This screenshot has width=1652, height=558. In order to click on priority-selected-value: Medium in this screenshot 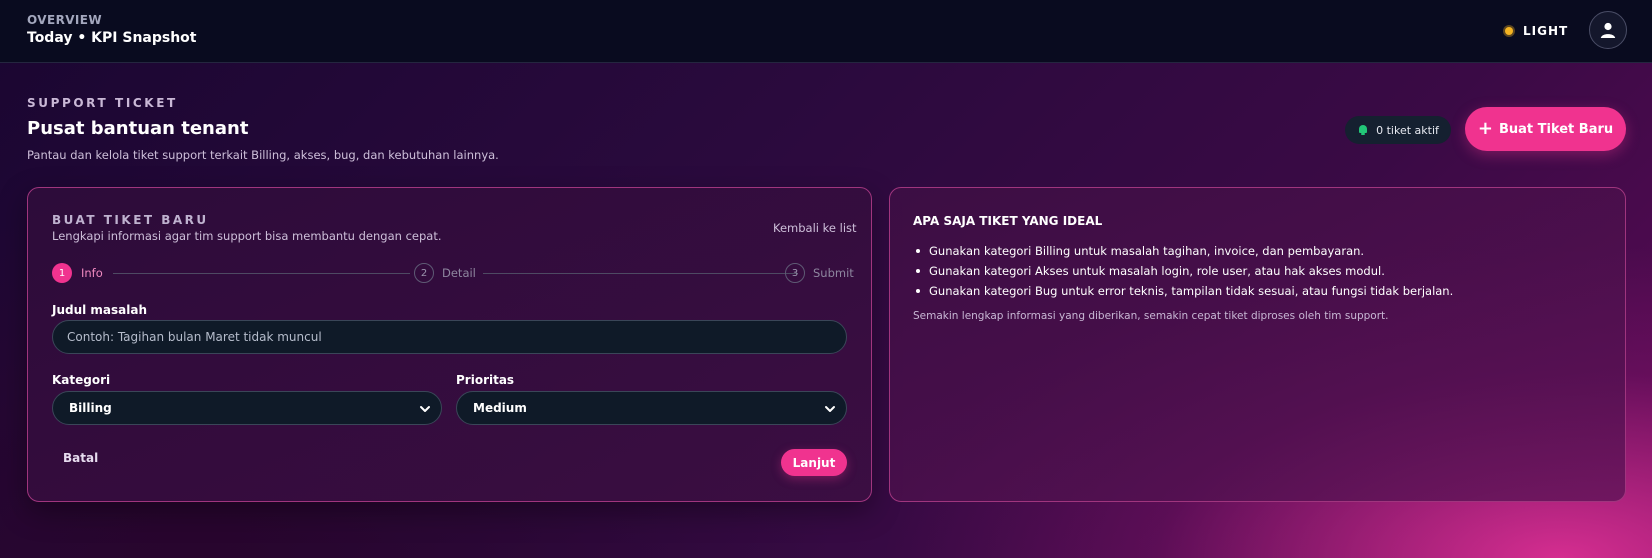, I will do `click(500, 408)`.